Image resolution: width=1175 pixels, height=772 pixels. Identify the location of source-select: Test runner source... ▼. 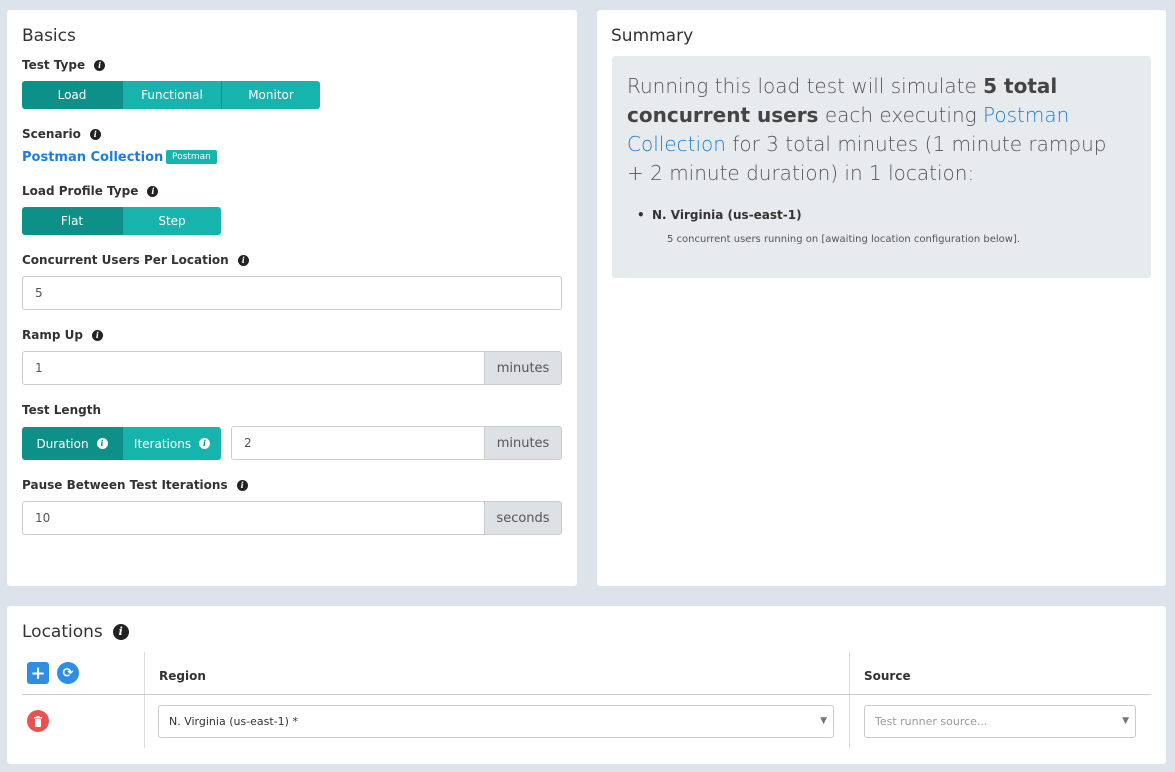
(1000, 721).